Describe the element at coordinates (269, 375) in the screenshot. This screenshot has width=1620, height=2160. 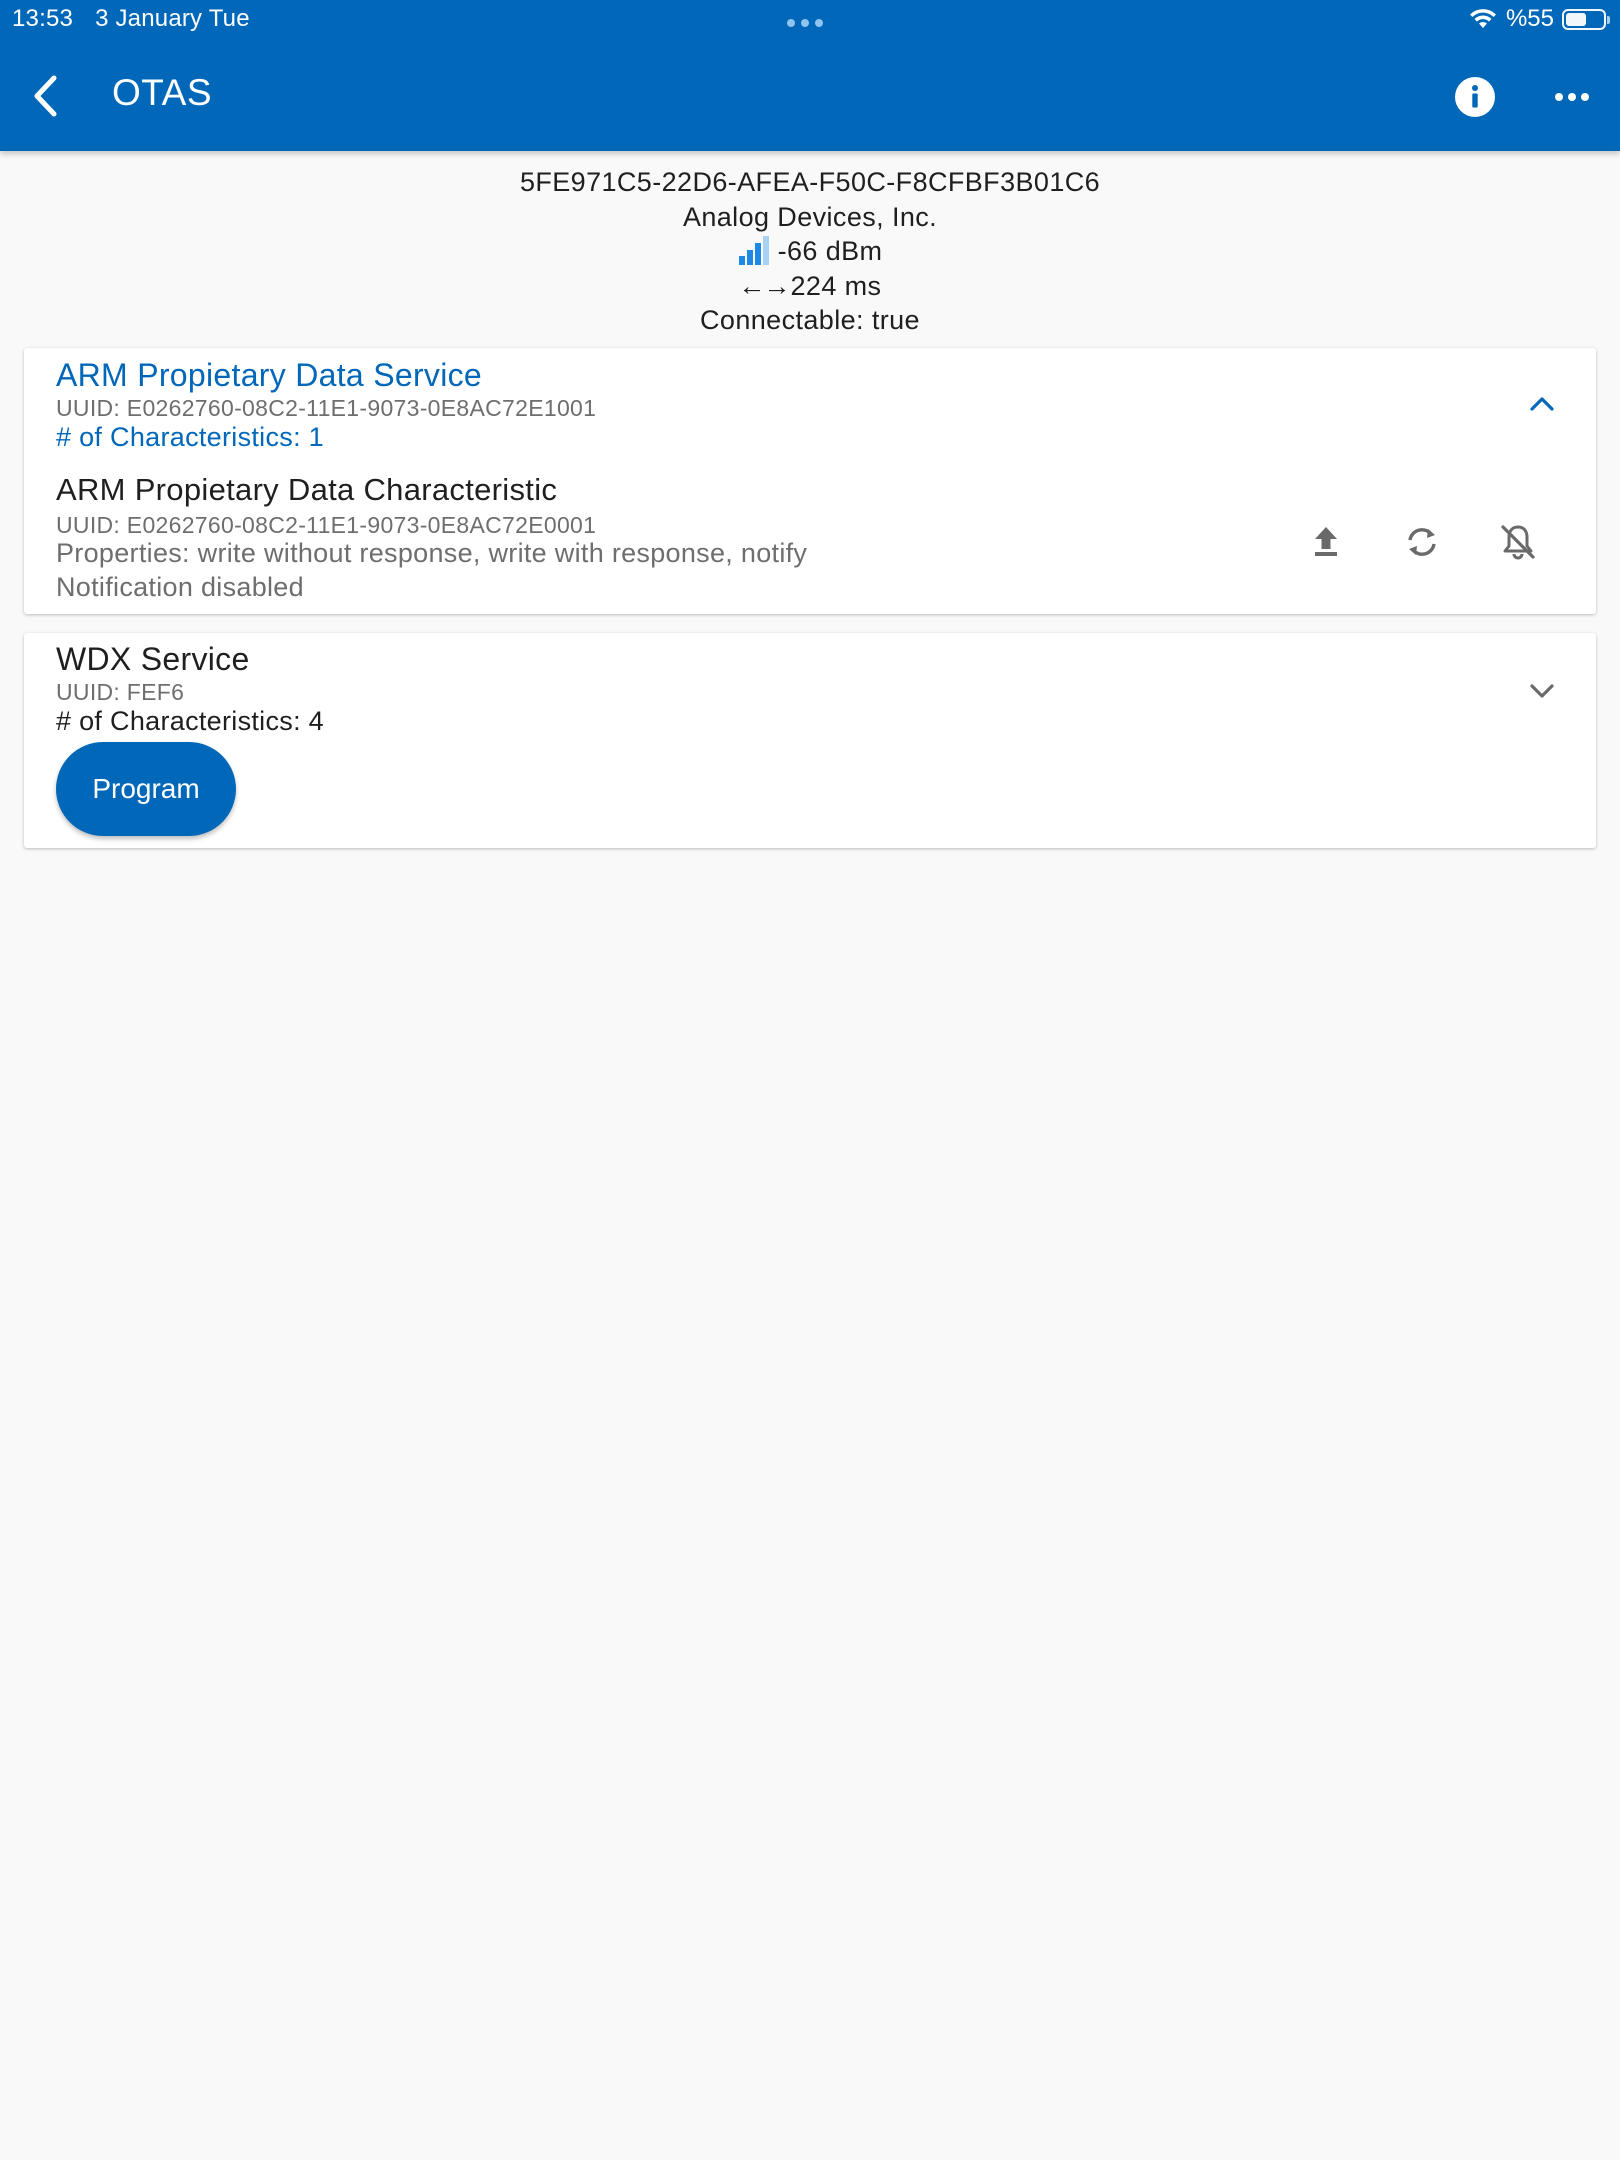
I see `service-name: ARM Propietary Data Service` at that location.